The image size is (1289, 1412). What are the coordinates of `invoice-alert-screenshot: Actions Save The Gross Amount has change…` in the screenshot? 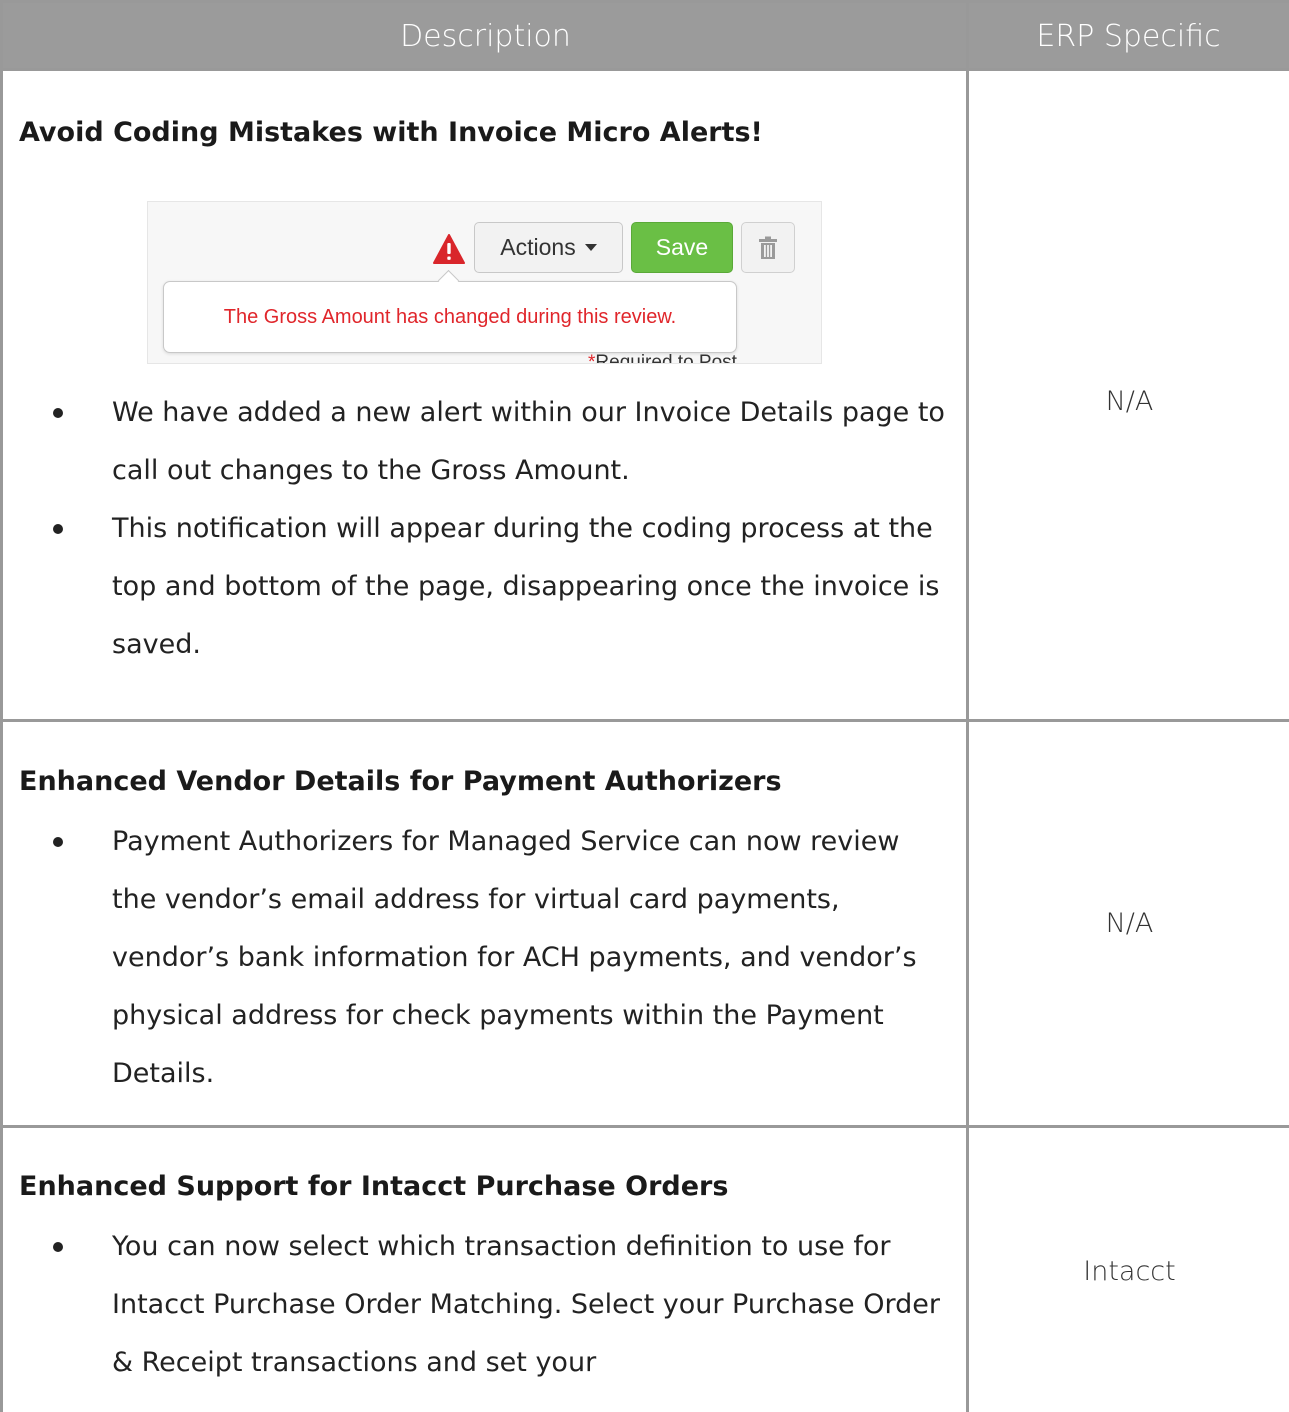 It's located at (484, 282).